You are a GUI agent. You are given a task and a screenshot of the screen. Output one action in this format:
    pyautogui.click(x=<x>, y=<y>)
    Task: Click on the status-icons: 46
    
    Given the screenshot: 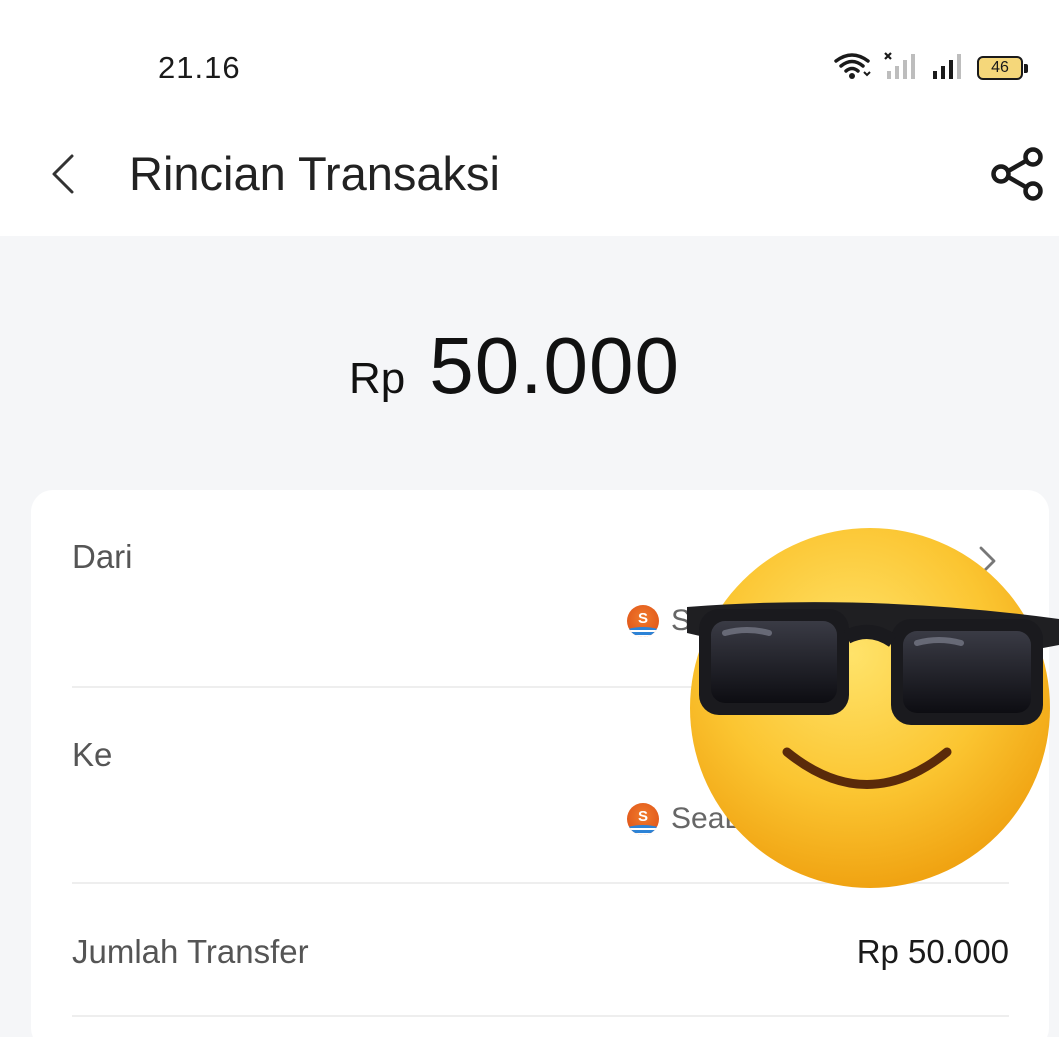 What is the action you would take?
    pyautogui.click(x=930, y=68)
    